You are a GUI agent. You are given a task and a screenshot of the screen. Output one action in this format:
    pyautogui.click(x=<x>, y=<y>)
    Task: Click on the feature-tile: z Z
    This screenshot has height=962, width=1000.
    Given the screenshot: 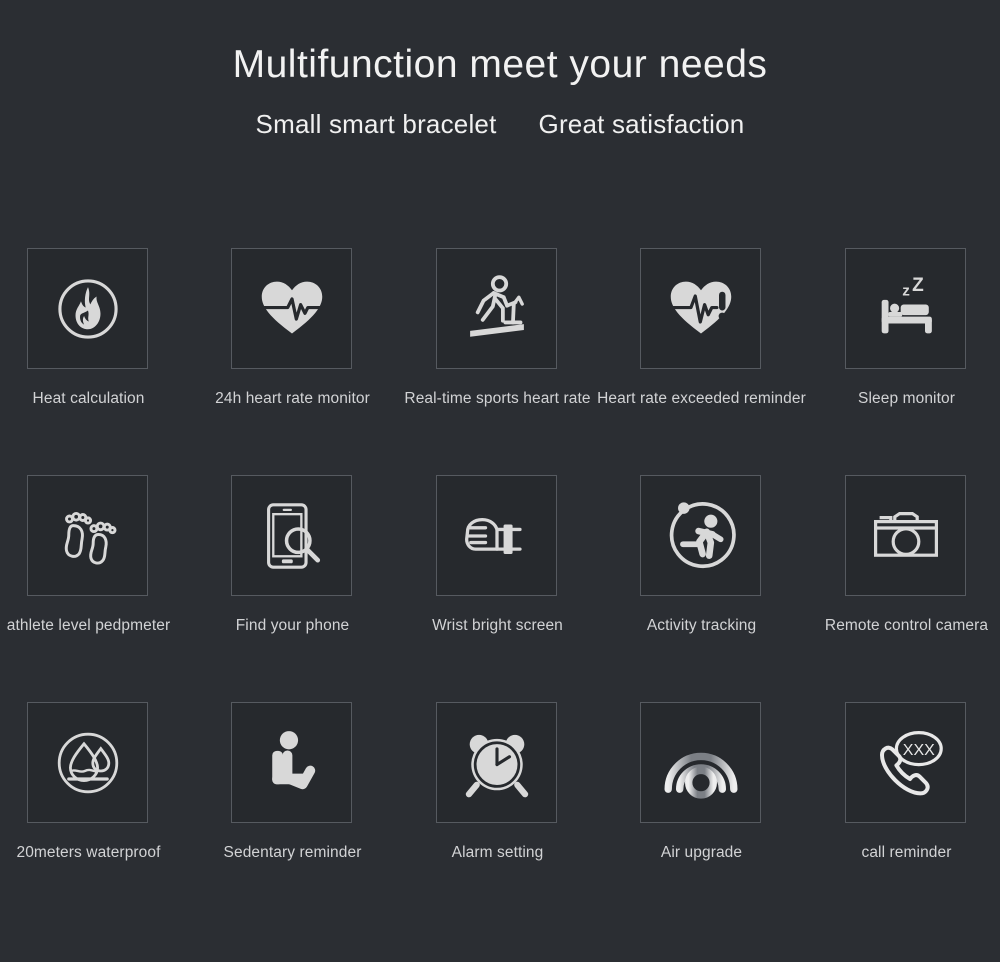 What is the action you would take?
    pyautogui.click(x=905, y=308)
    